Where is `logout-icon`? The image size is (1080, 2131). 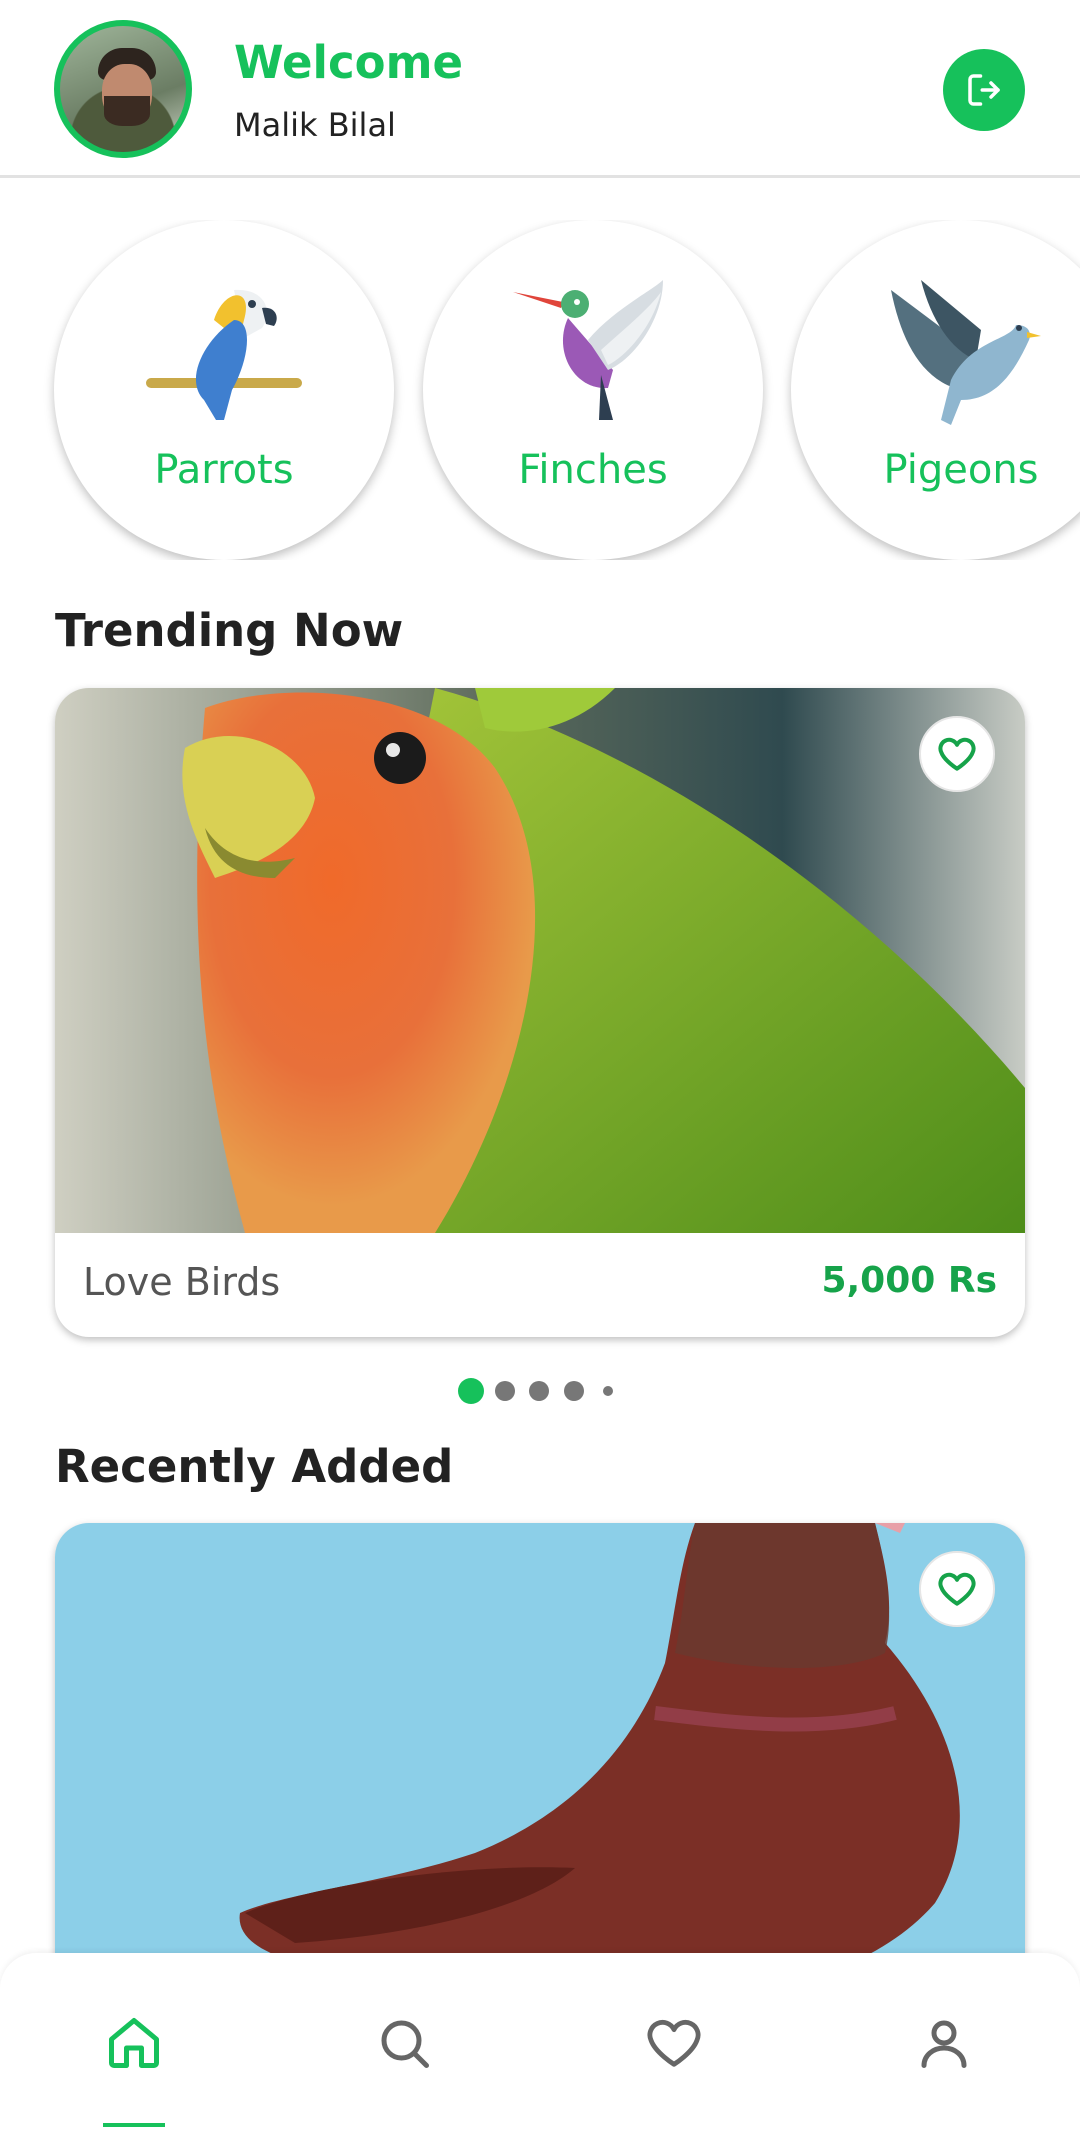 logout-icon is located at coordinates (984, 90).